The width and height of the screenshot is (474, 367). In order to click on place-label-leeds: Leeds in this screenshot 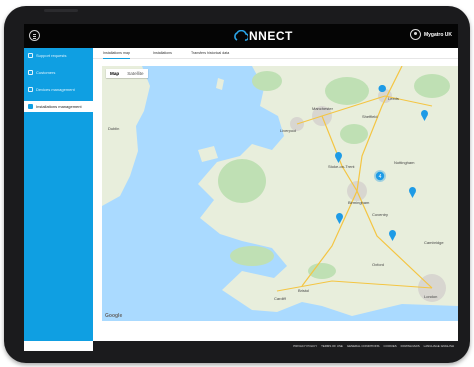, I will do `click(393, 98)`.